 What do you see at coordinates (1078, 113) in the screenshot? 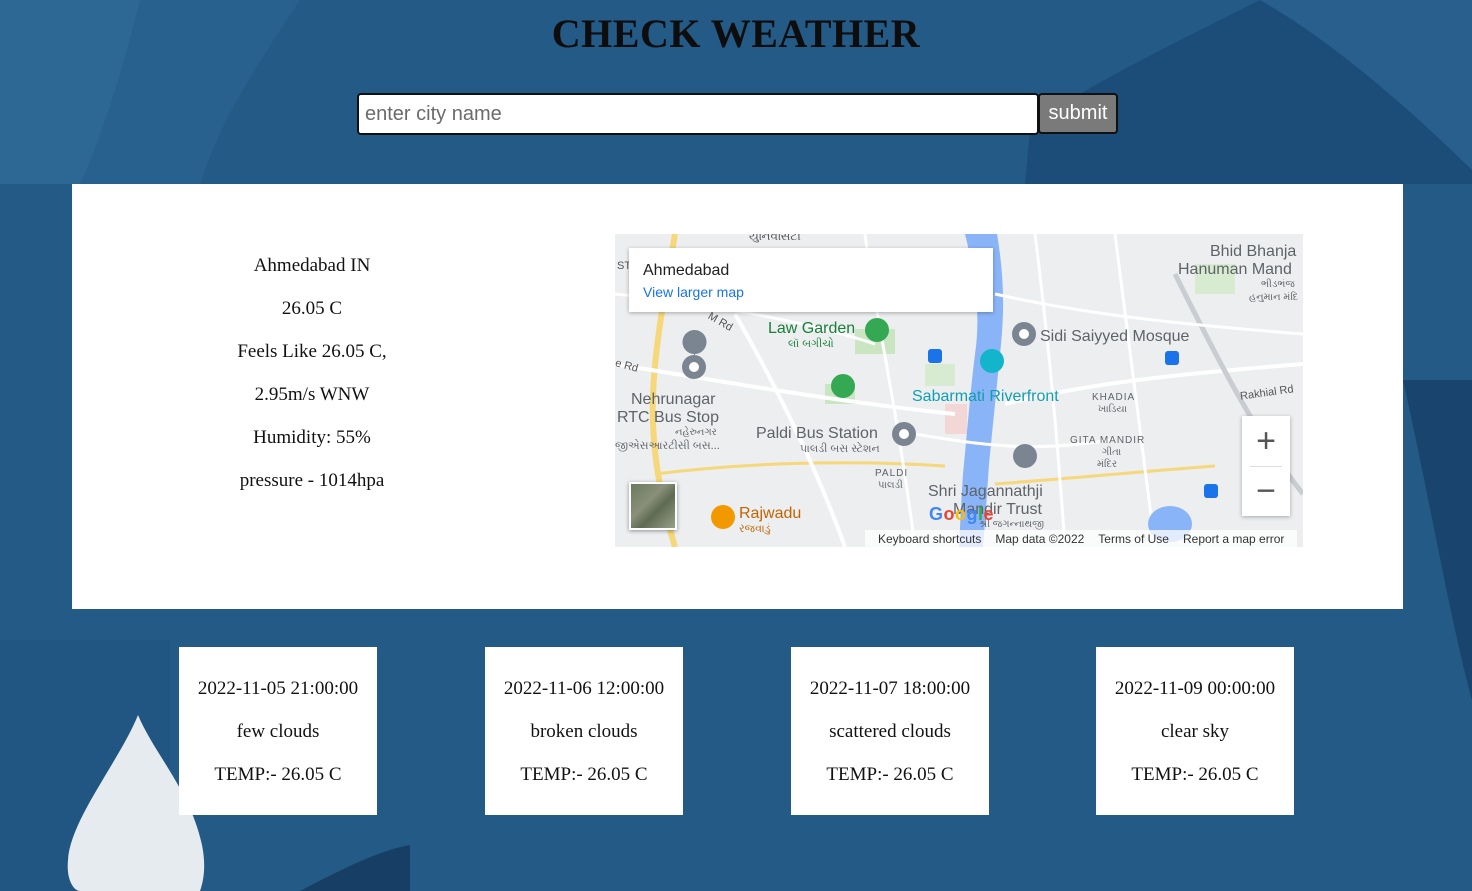
I see `submit-button: submit` at bounding box center [1078, 113].